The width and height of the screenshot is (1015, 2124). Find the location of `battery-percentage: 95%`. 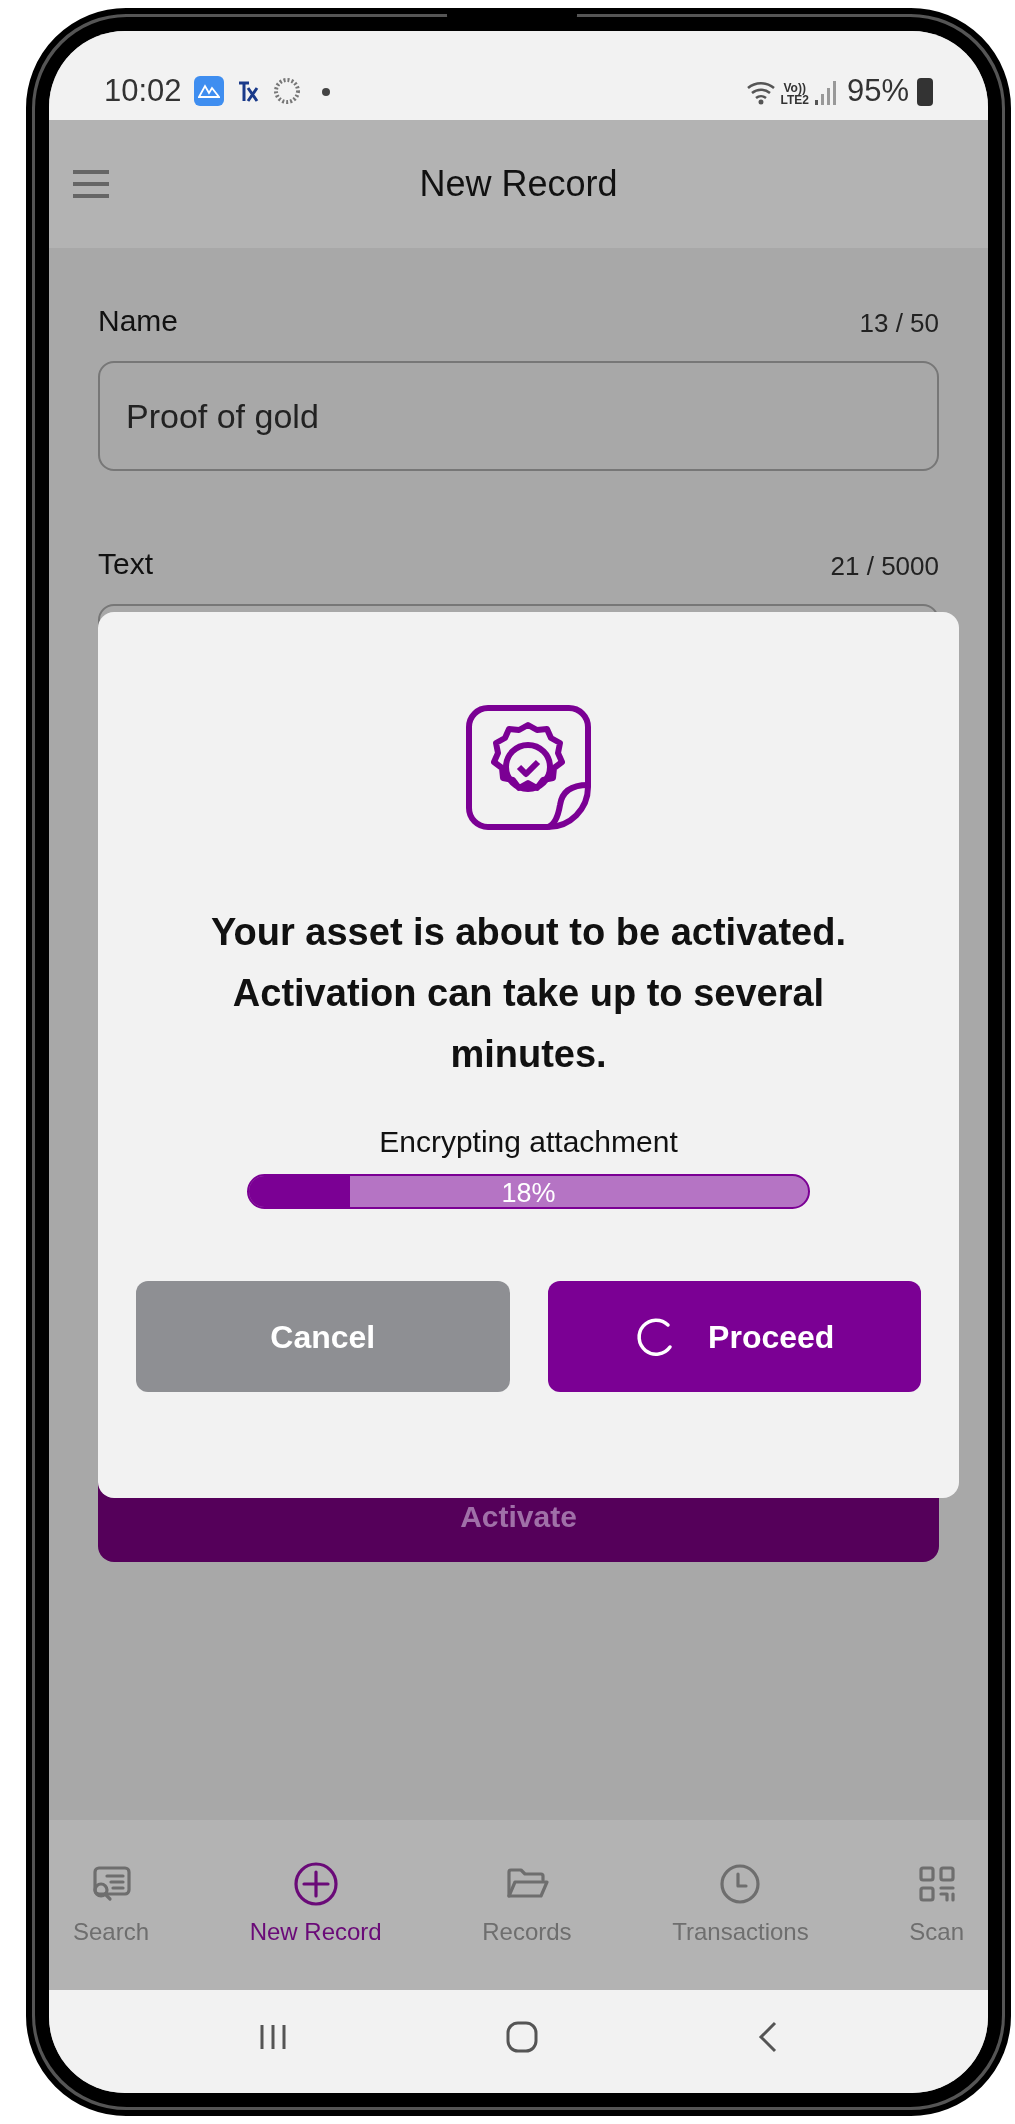

battery-percentage: 95% is located at coordinates (877, 90).